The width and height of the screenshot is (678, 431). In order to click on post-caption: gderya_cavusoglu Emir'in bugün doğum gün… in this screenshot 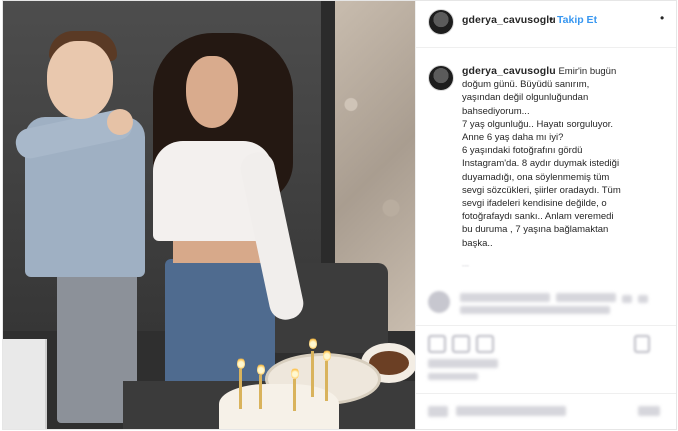, I will do `click(567, 157)`.